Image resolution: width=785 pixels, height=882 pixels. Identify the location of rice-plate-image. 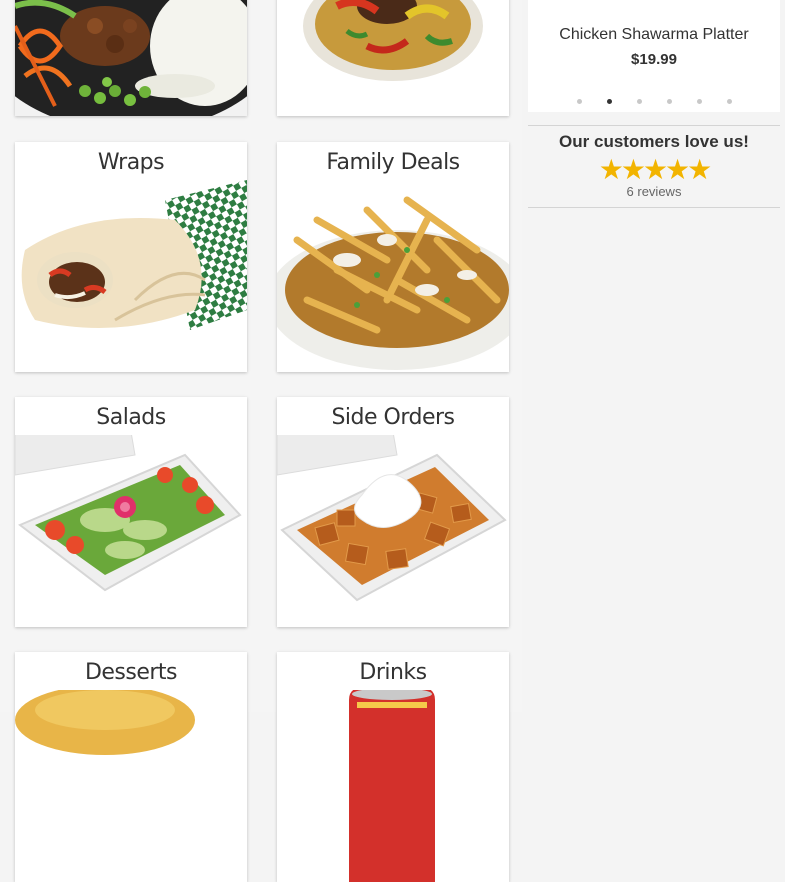
(393, 58).